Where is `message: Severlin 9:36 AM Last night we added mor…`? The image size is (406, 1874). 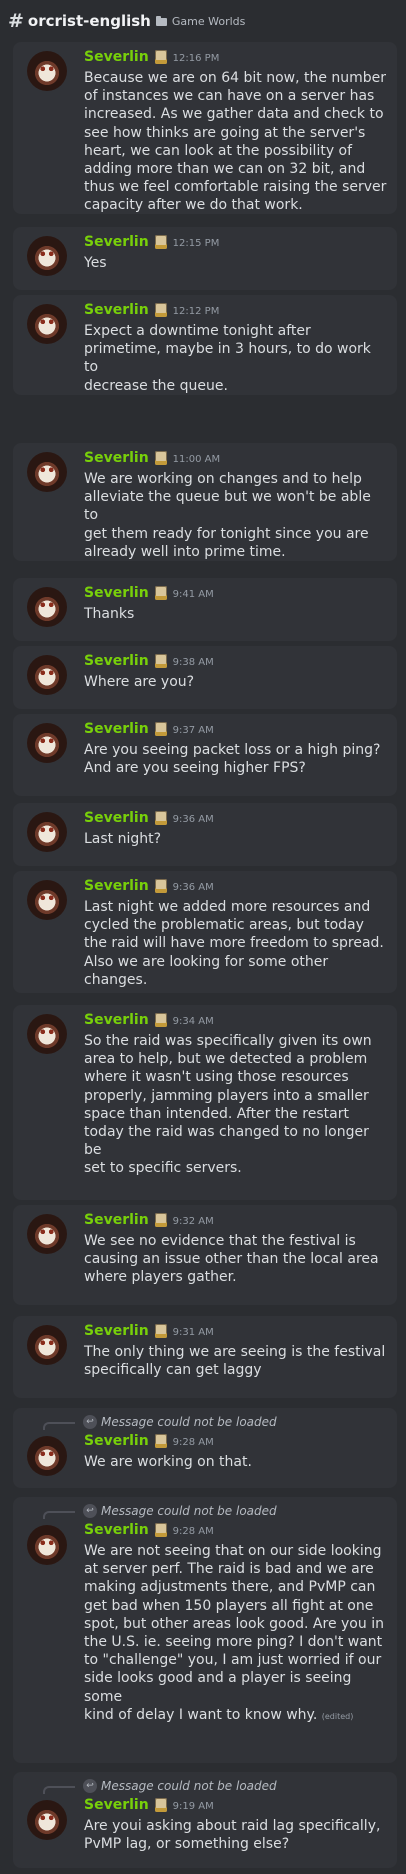 message: Severlin 9:36 AM Last night we added mor… is located at coordinates (205, 932).